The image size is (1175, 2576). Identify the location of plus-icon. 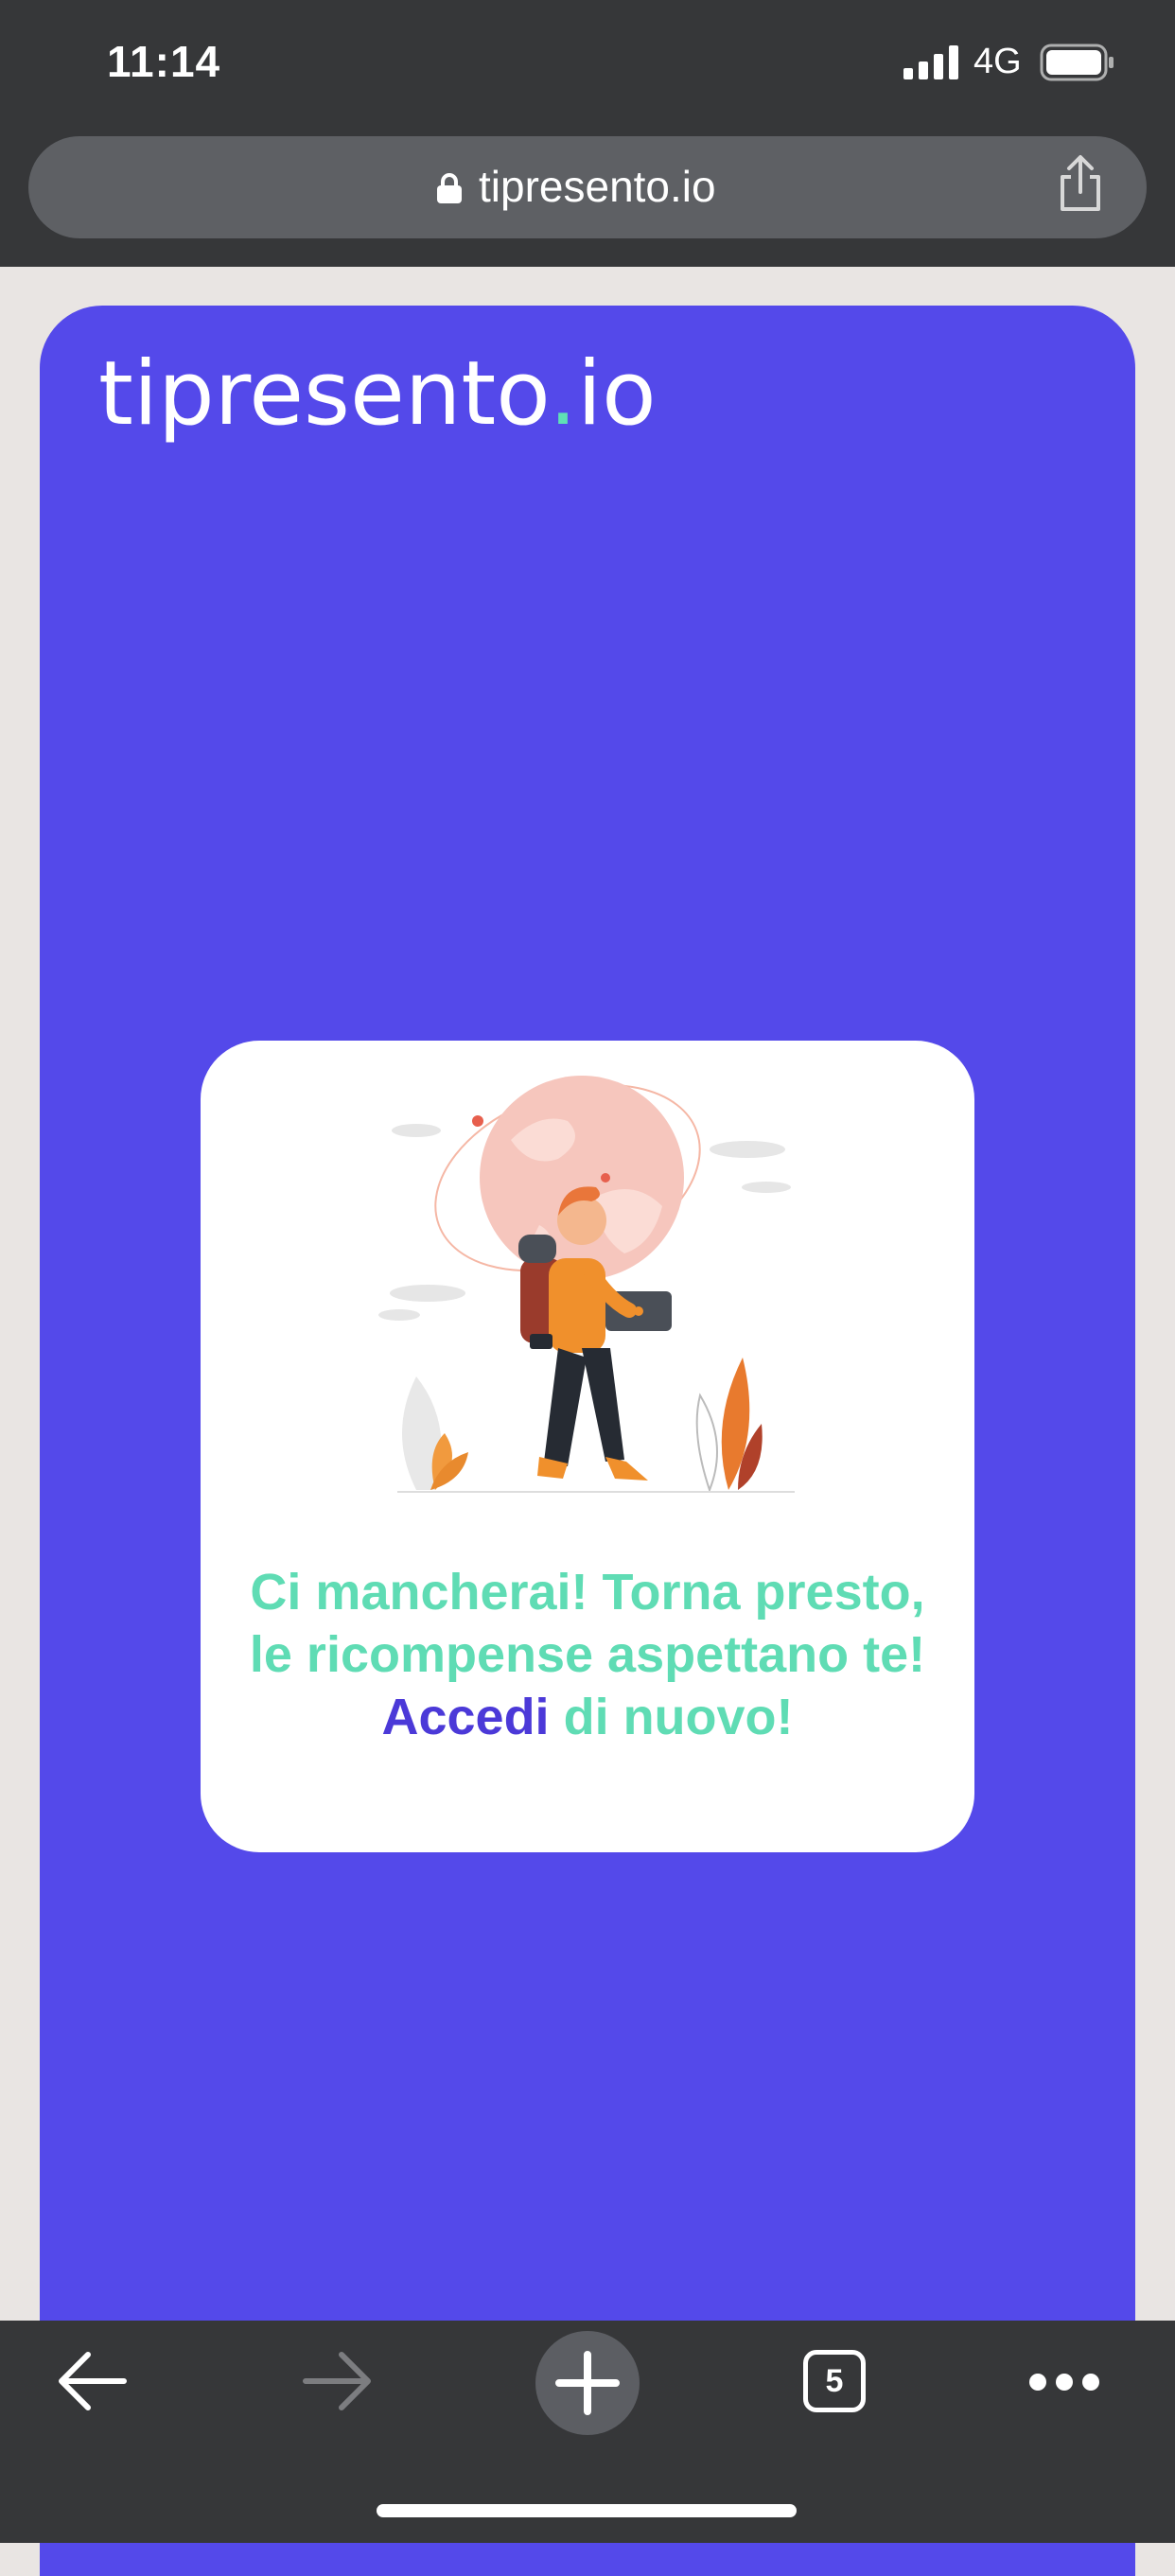
(587, 2383).